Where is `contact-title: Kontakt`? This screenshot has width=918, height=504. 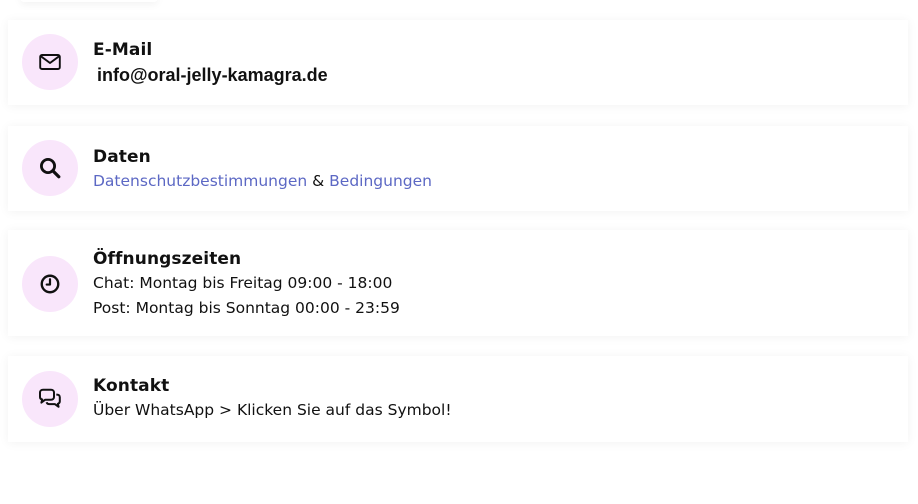 contact-title: Kontakt is located at coordinates (131, 386).